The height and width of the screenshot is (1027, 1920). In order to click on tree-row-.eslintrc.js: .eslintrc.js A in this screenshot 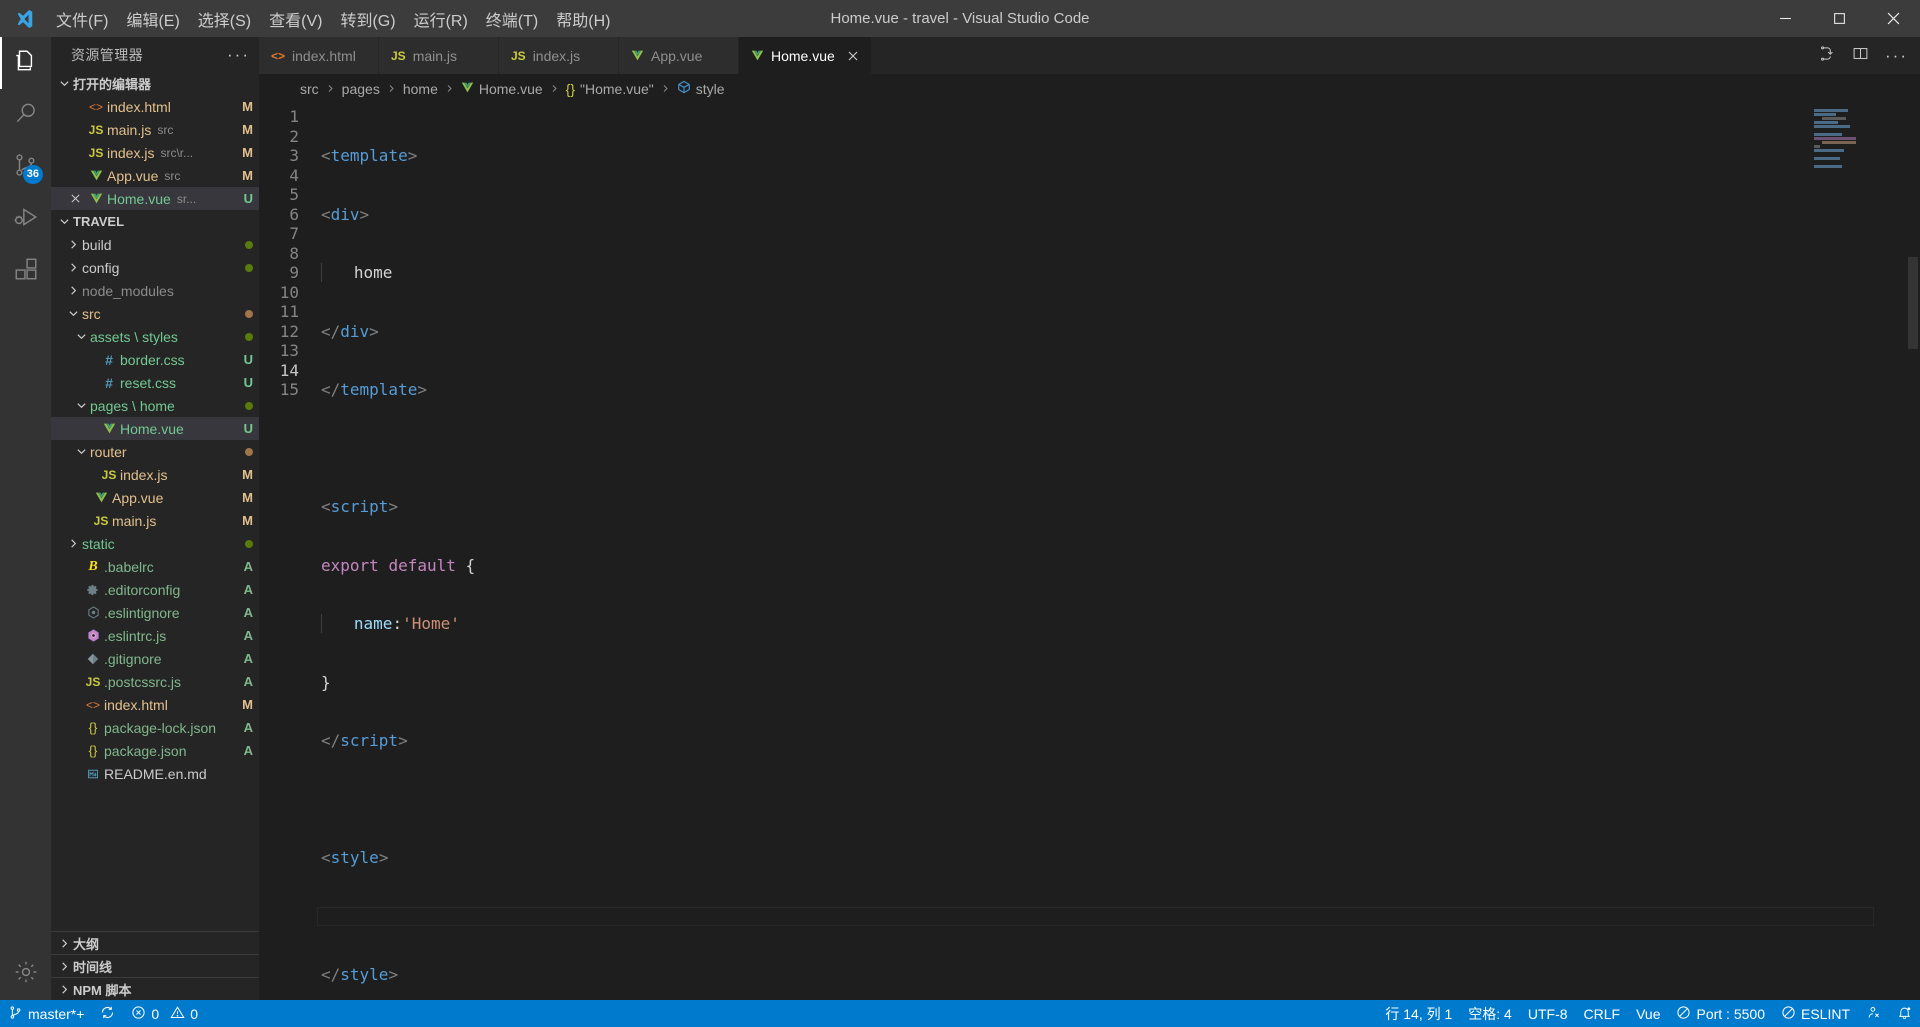, I will do `click(155, 635)`.